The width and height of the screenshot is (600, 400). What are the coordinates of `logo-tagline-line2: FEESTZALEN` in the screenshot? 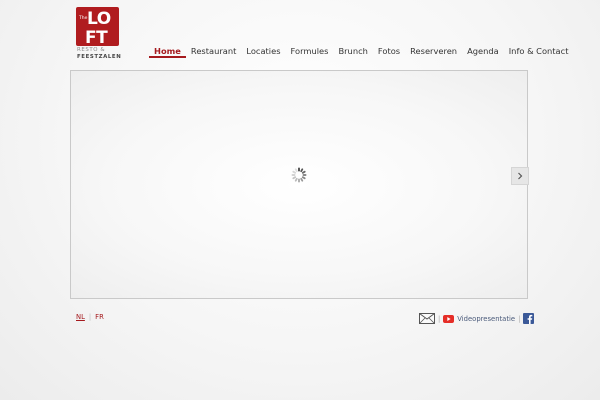 It's located at (99, 57).